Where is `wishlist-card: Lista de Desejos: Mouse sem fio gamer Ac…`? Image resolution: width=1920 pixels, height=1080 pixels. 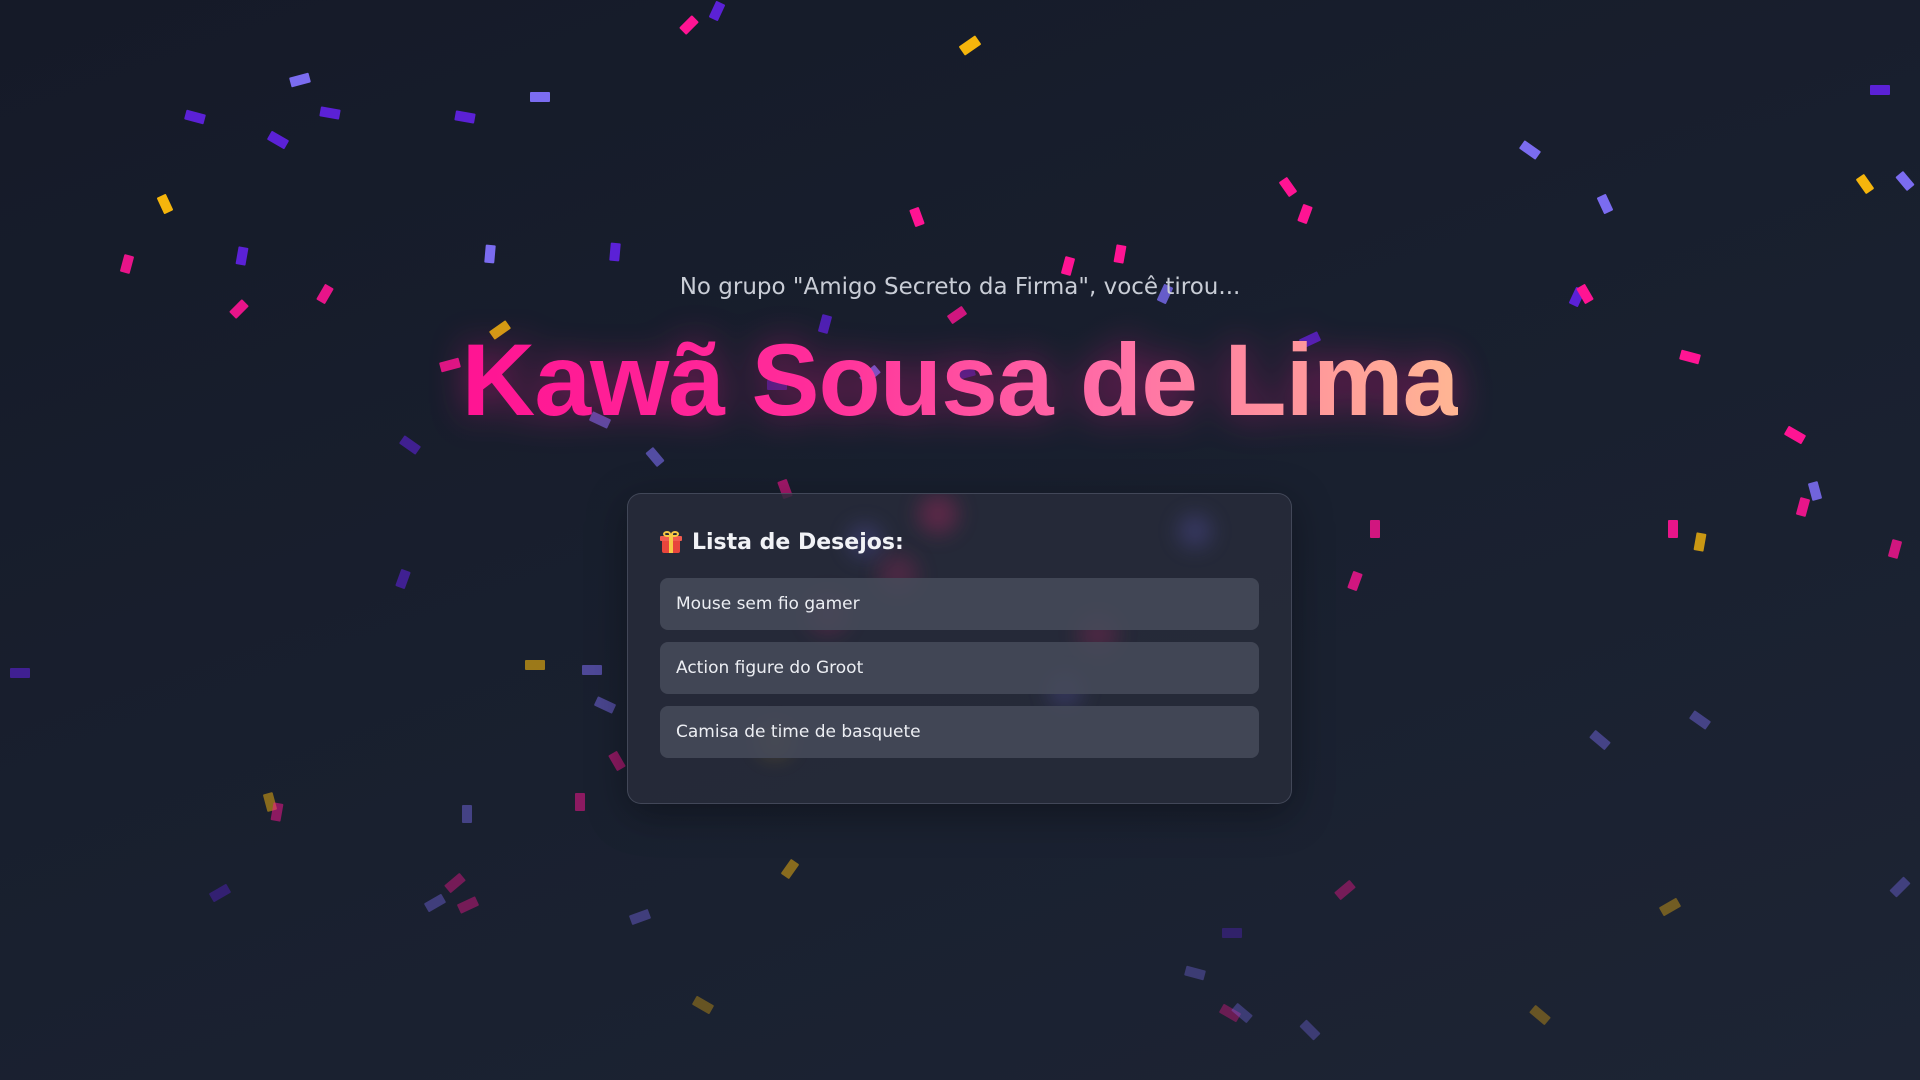
wishlist-card: Lista de Desejos: Mouse sem fio gamer Ac… is located at coordinates (959, 648).